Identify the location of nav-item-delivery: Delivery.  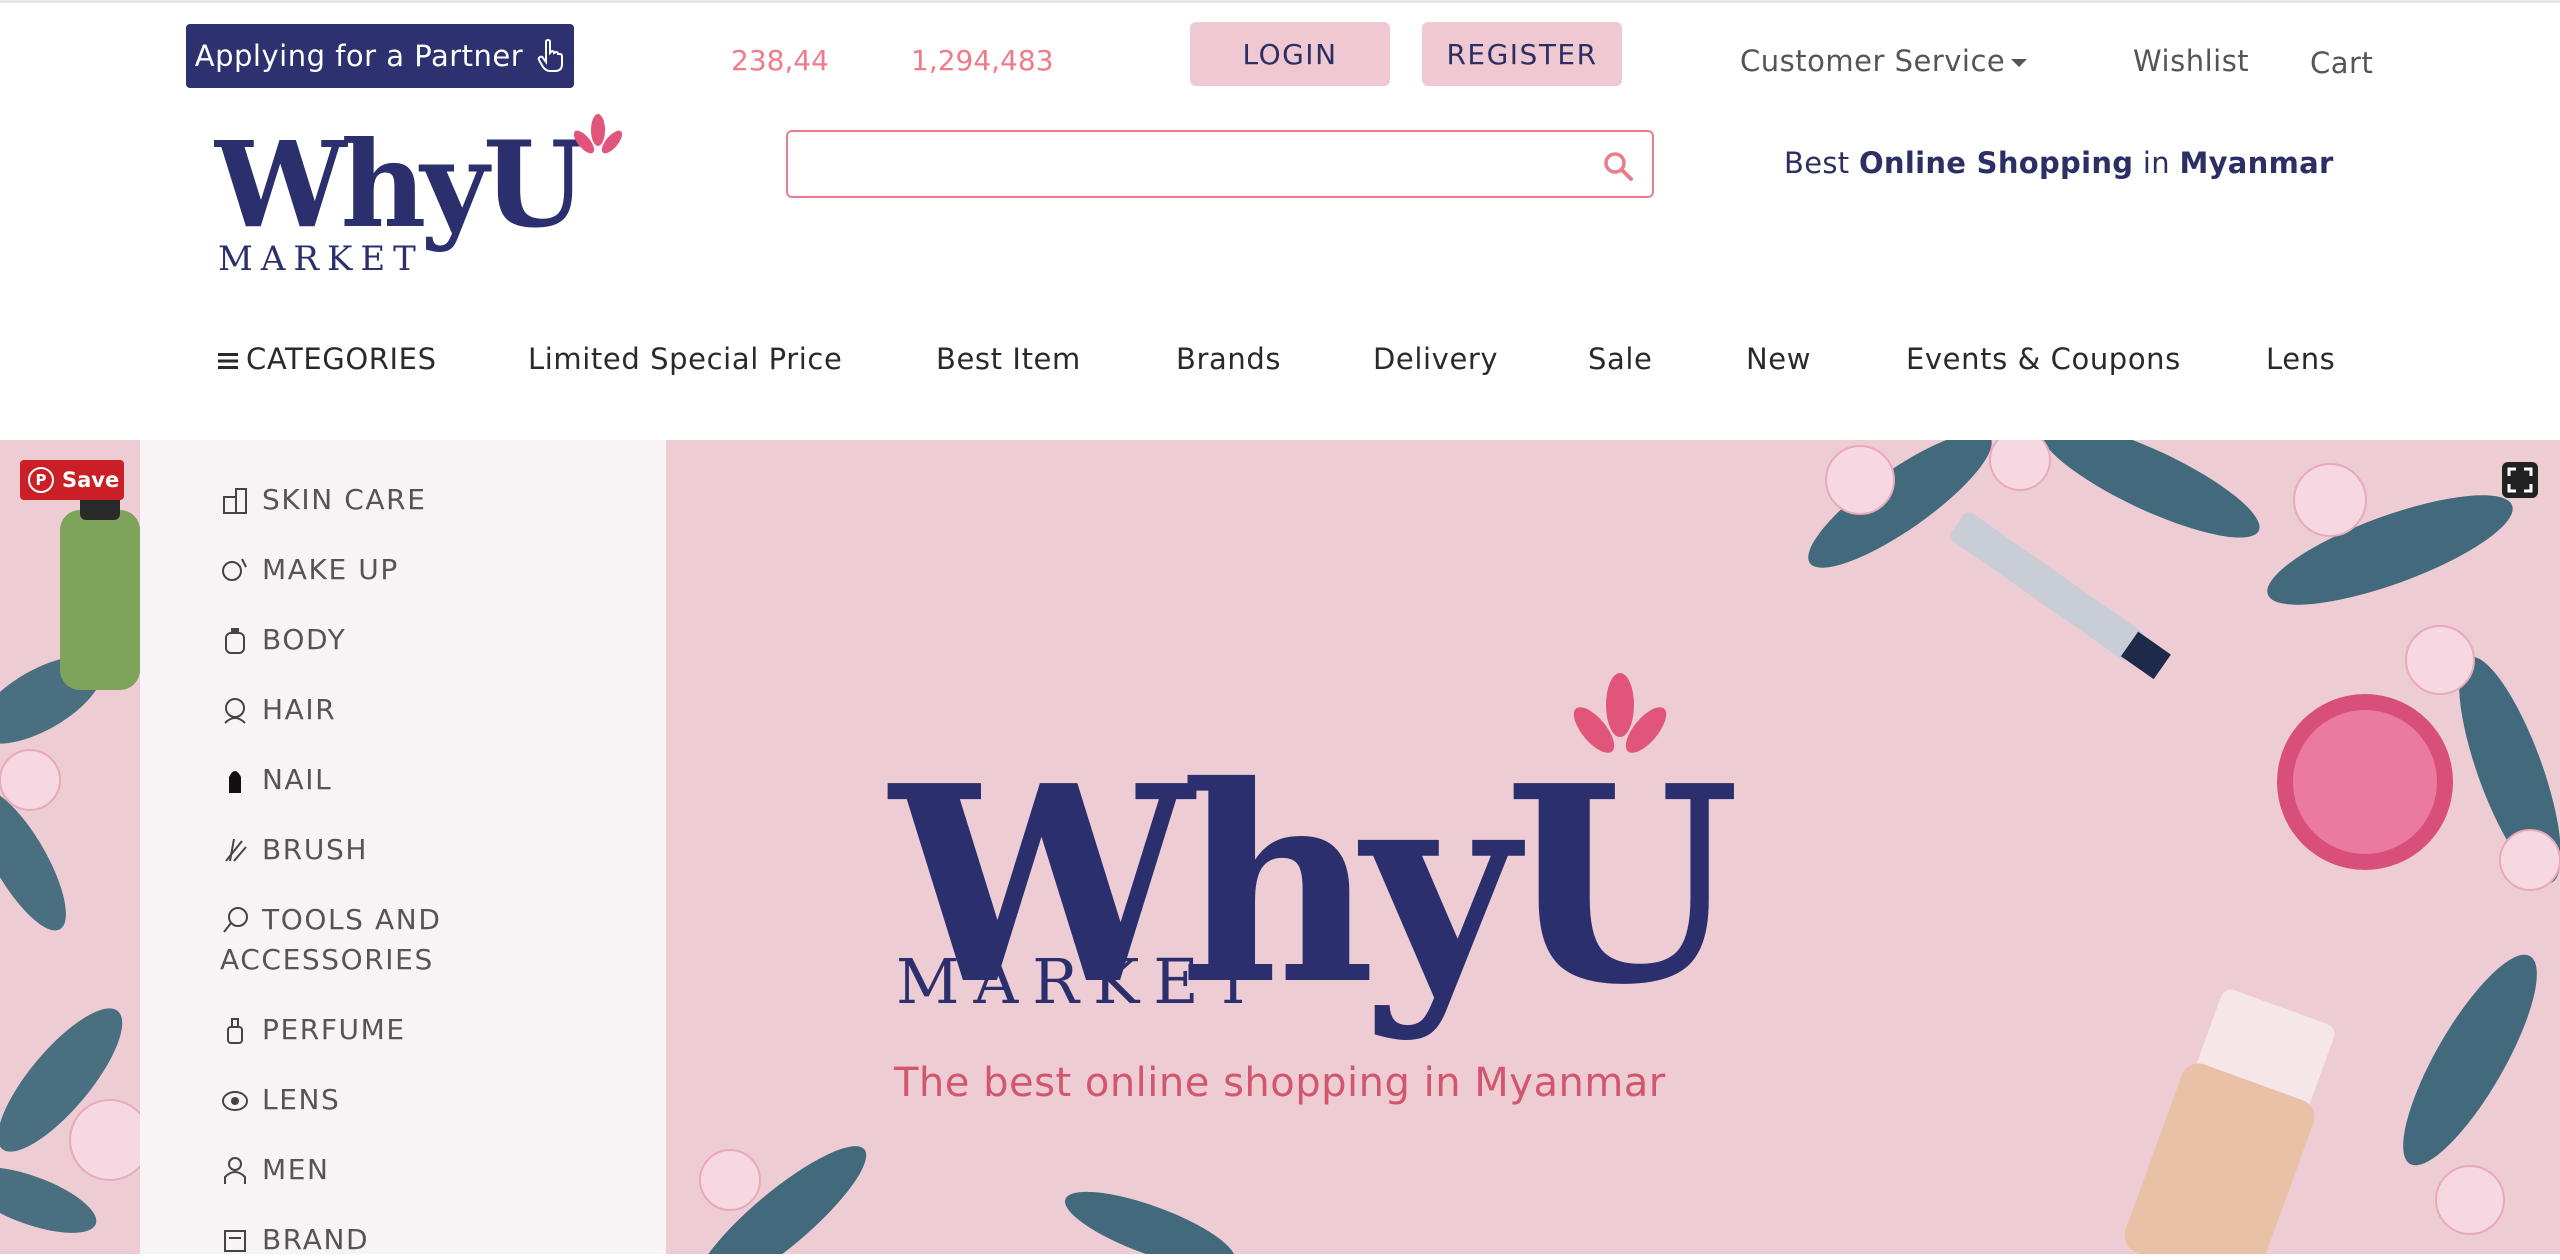
(1435, 359).